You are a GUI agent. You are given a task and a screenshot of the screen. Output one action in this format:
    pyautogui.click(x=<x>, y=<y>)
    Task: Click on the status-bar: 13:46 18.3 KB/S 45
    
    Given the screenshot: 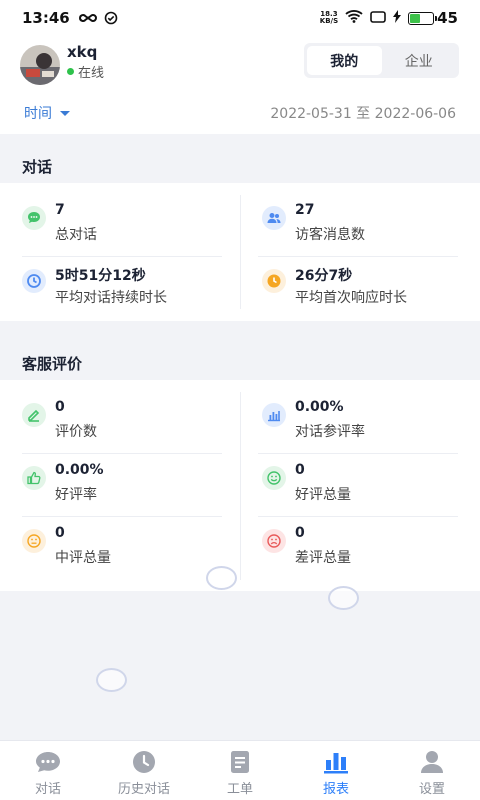 What is the action you would take?
    pyautogui.click(x=240, y=18)
    